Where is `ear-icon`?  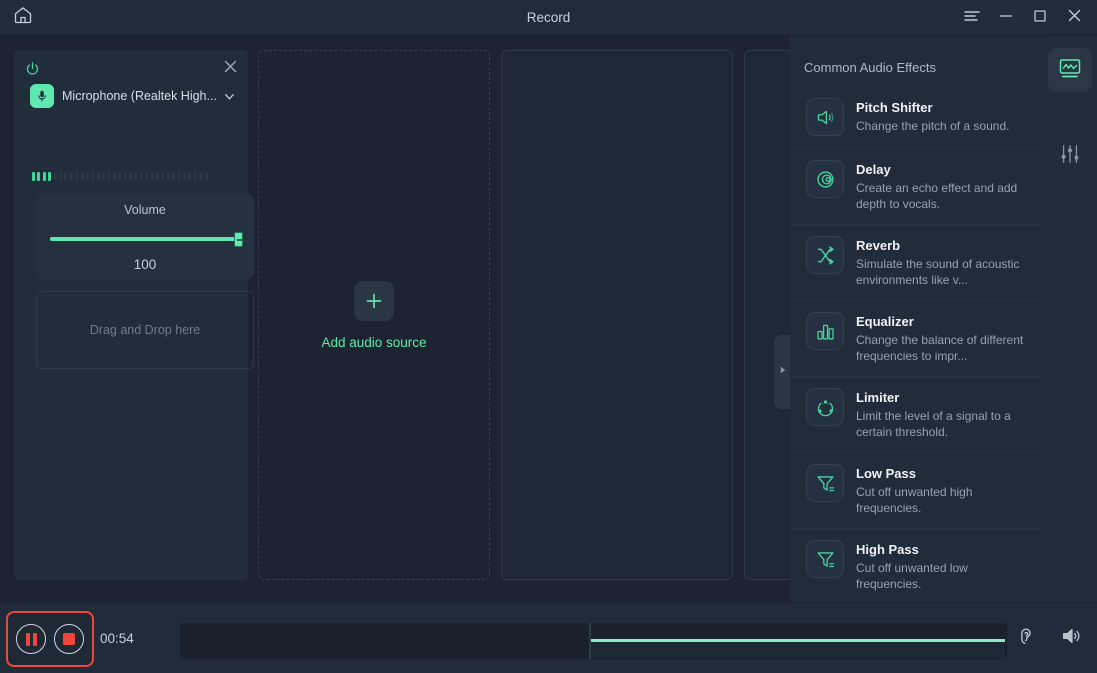 ear-icon is located at coordinates (1026, 638).